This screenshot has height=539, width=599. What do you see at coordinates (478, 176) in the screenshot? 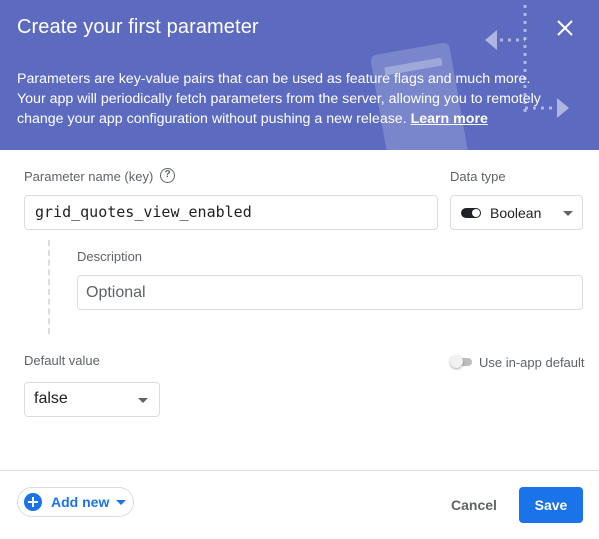
I see `data-type-label: Data type` at bounding box center [478, 176].